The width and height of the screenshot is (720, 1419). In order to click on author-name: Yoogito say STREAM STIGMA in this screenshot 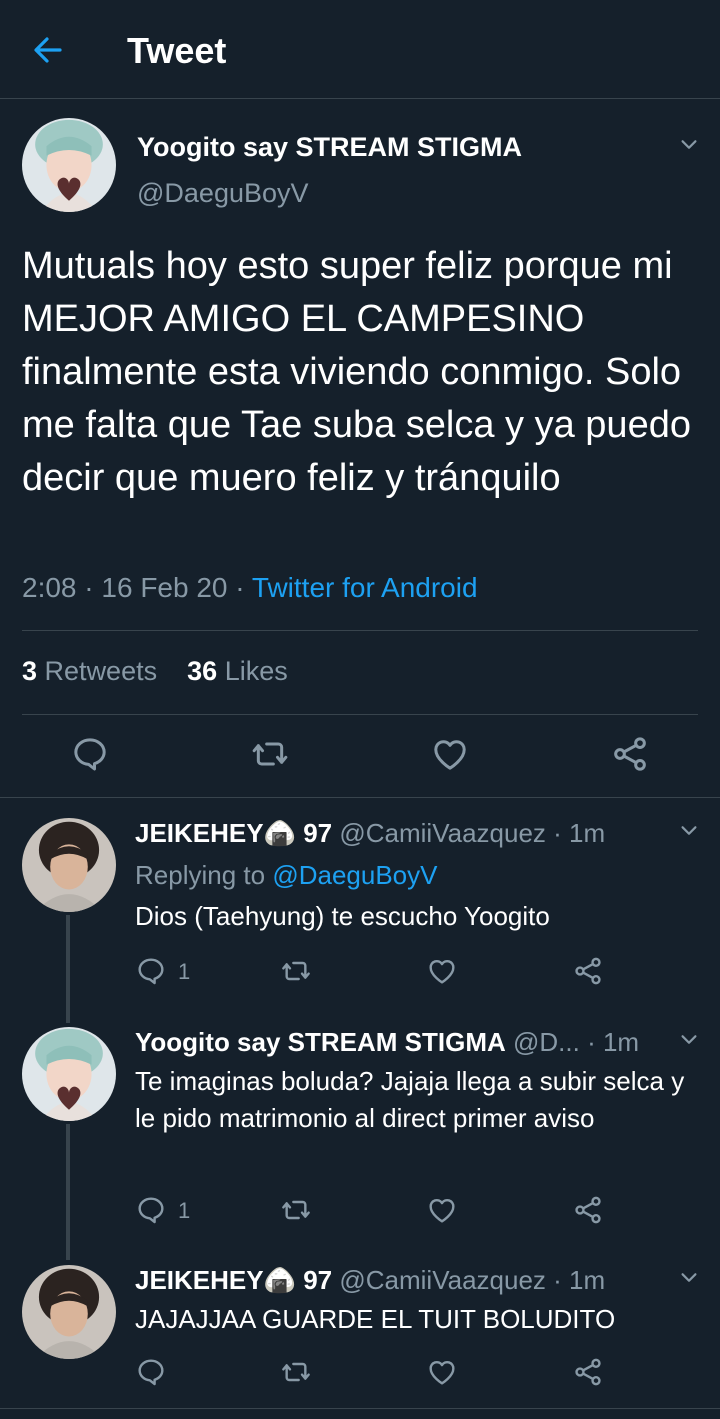, I will do `click(329, 147)`.